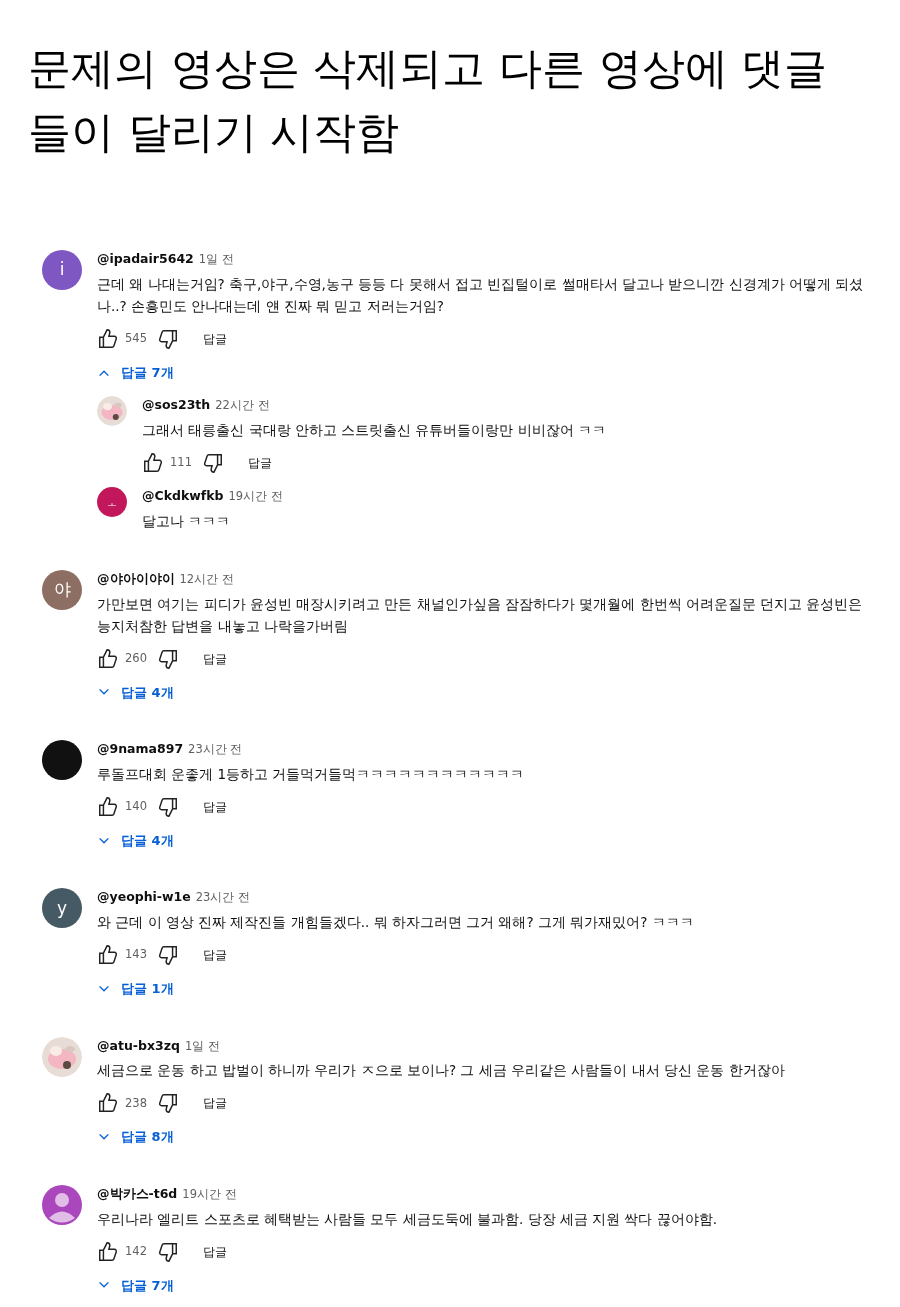  What do you see at coordinates (62, 270) in the screenshot?
I see `avatar: i` at bounding box center [62, 270].